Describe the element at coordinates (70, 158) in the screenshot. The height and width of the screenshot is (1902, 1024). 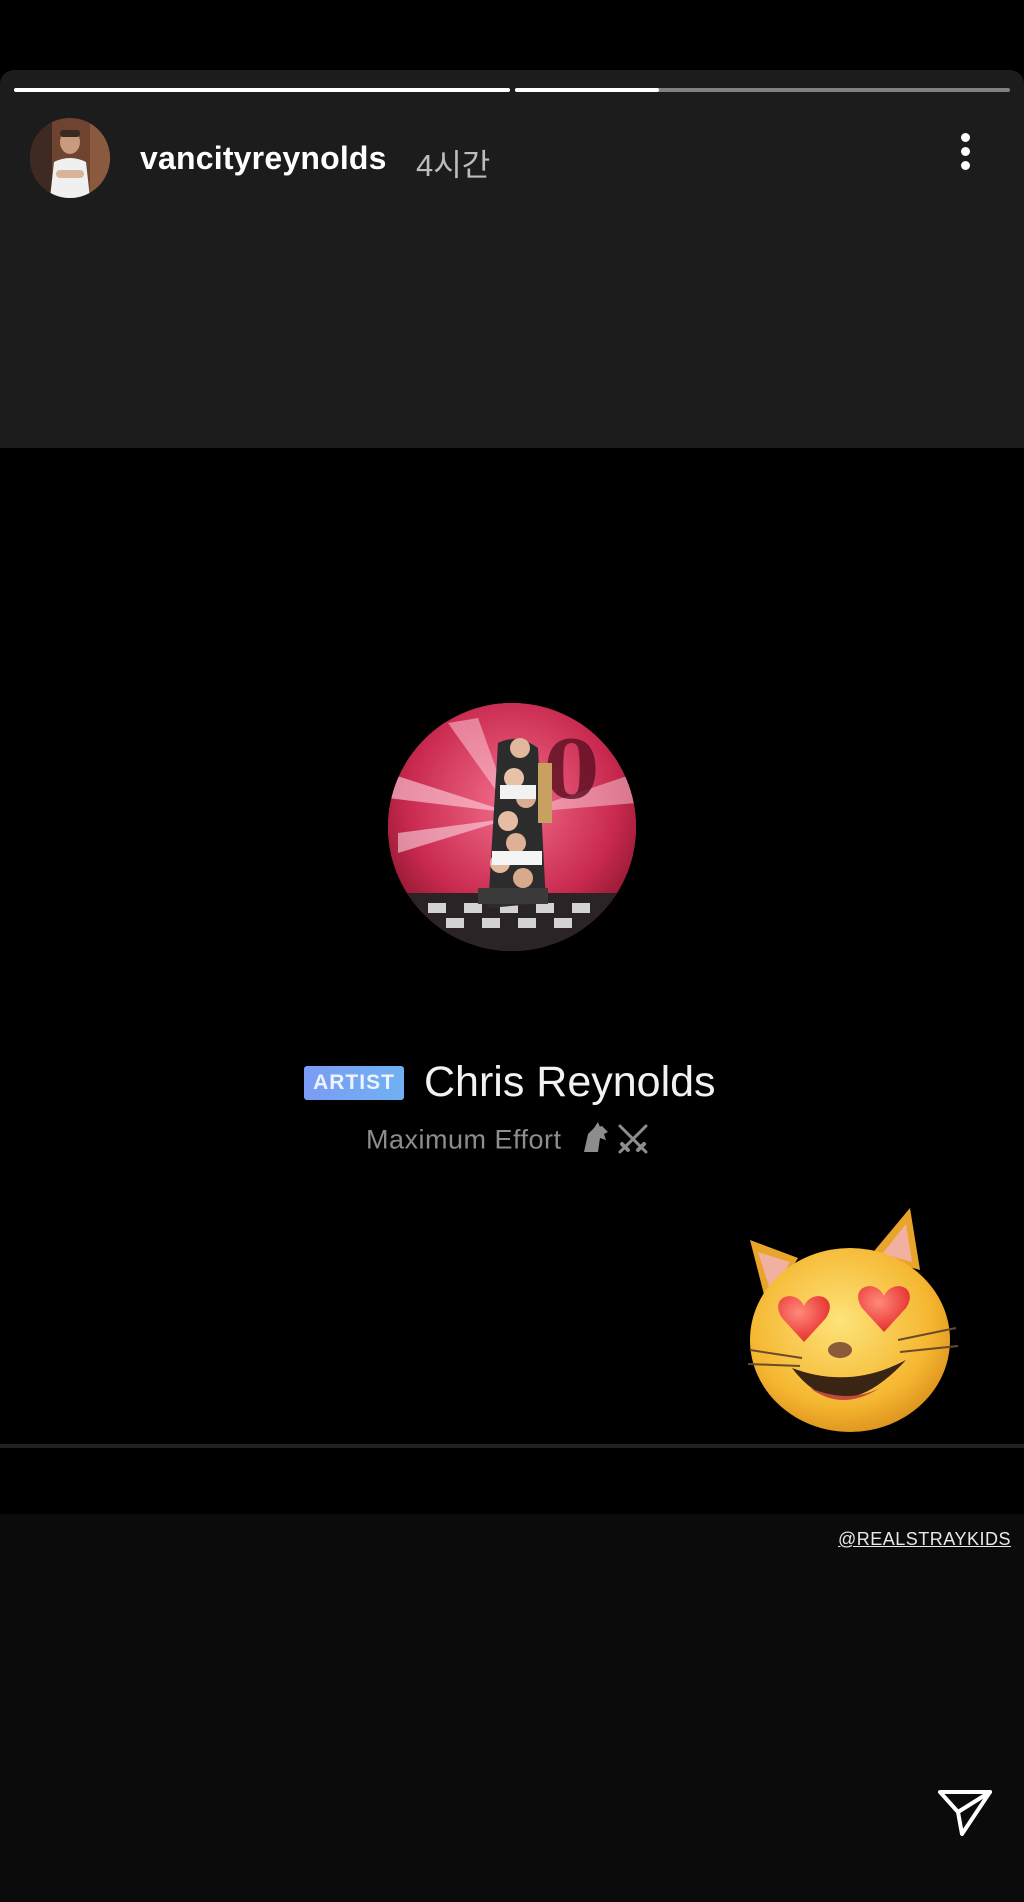
I see `avatar` at that location.